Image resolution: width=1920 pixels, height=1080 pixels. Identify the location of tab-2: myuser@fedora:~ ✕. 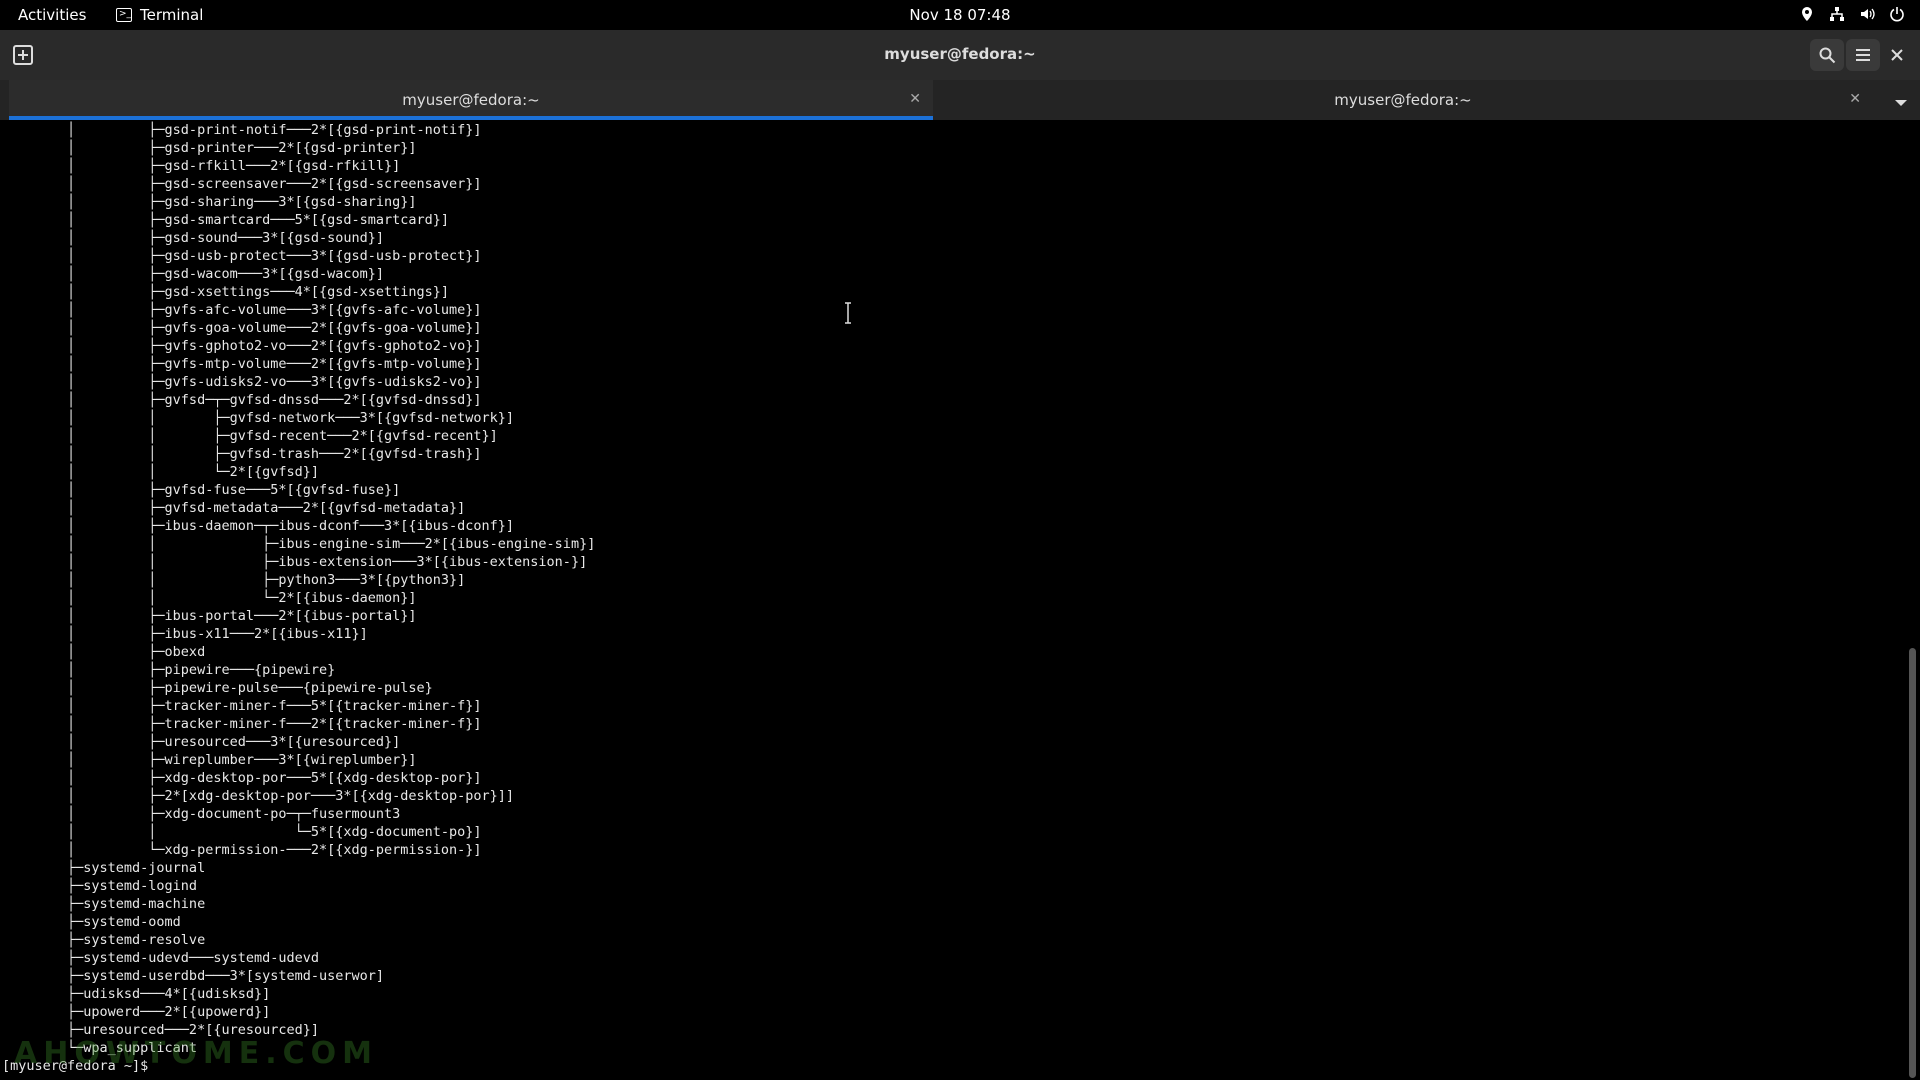
(1403, 100).